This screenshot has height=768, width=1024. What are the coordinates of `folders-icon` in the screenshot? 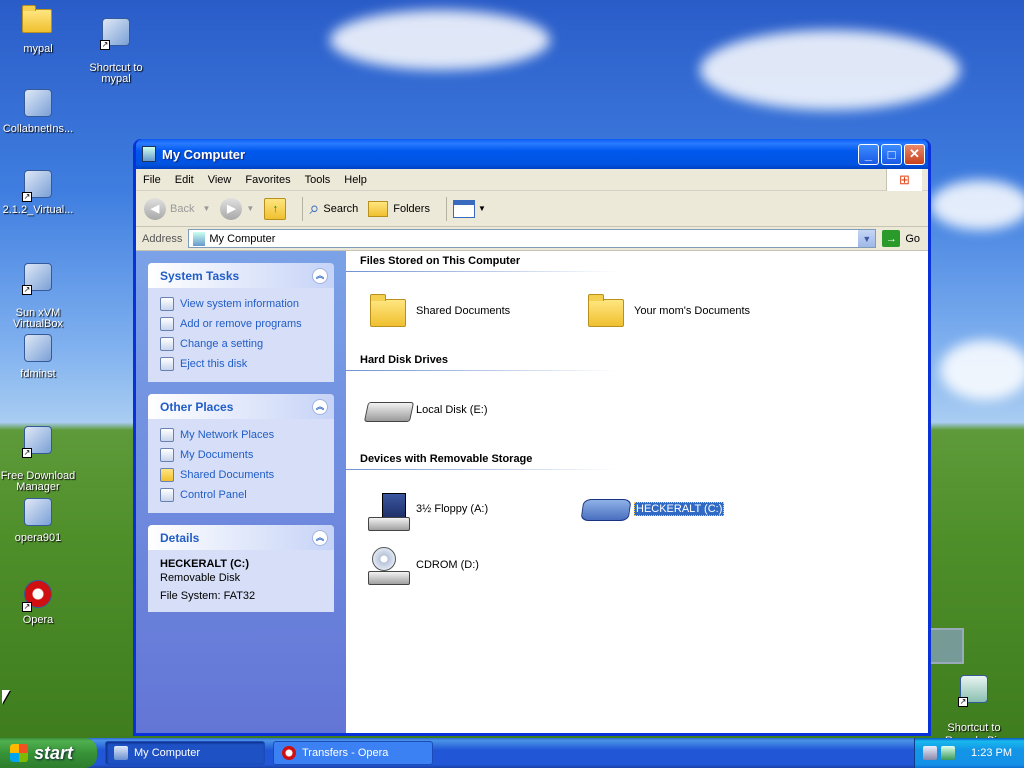 It's located at (378, 208).